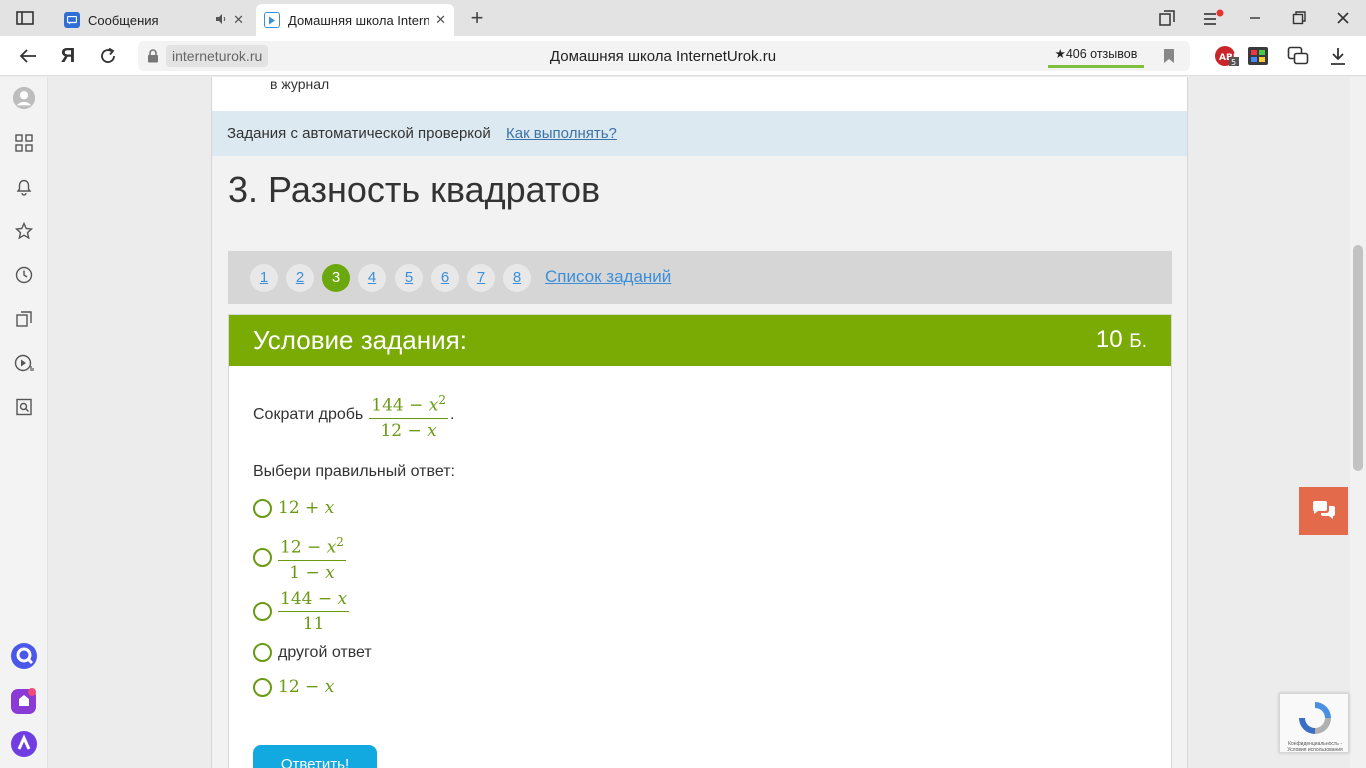 This screenshot has width=1366, height=768. What do you see at coordinates (477, 18) in the screenshot?
I see `new-tab-icon: +` at bounding box center [477, 18].